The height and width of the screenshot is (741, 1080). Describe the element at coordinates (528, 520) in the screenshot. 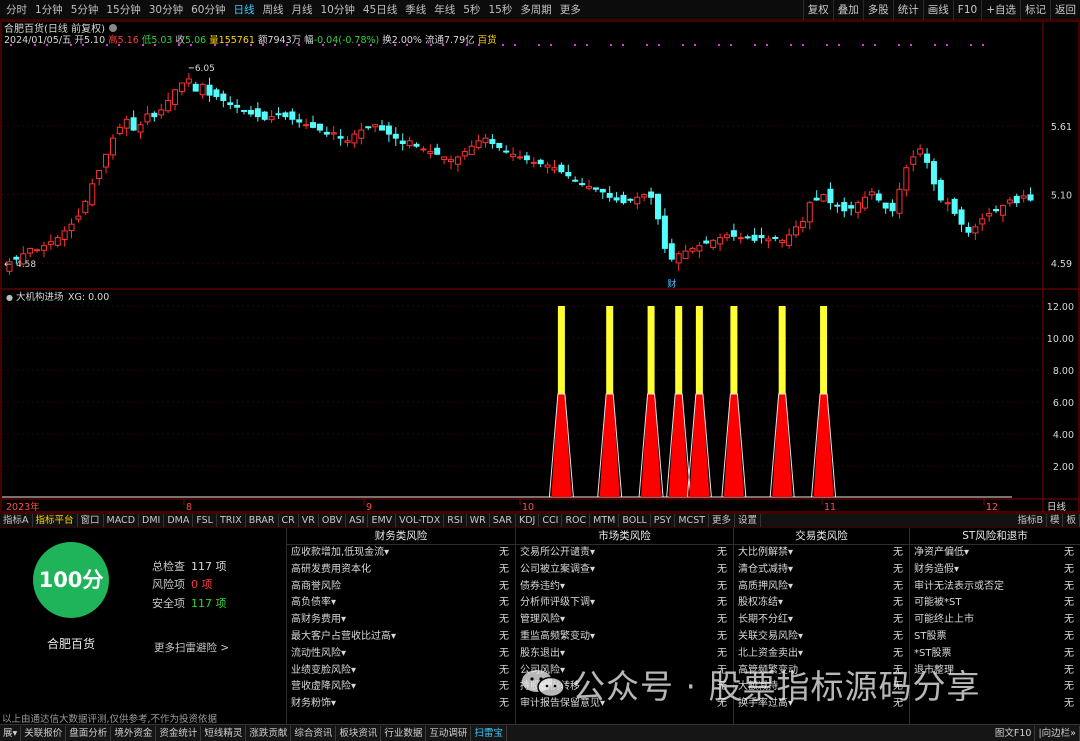

I see `indicator-tab: KDJ` at that location.